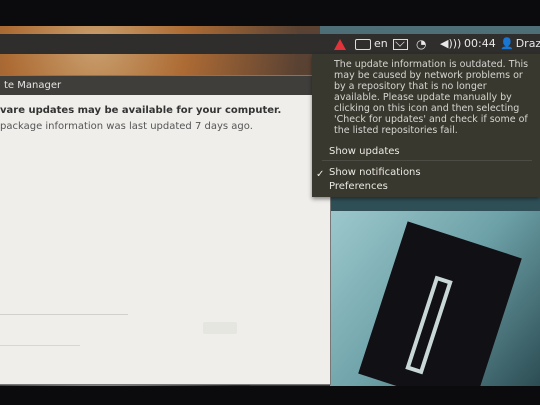 This screenshot has height=405, width=540. I want to click on wifi-icon: ◔, so click(421, 44).